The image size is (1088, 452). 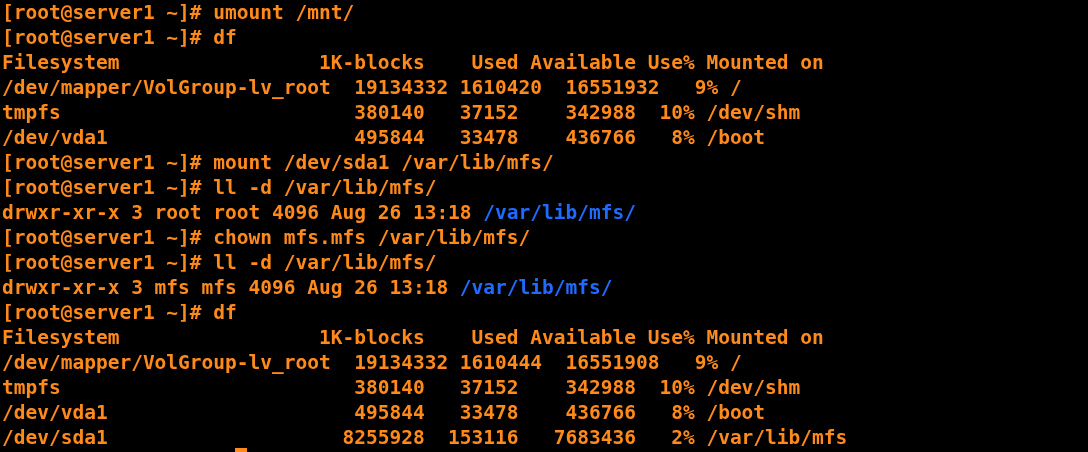 I want to click on terminal-text: [root@server1 ~]# umount /mnt/, so click(x=178, y=12).